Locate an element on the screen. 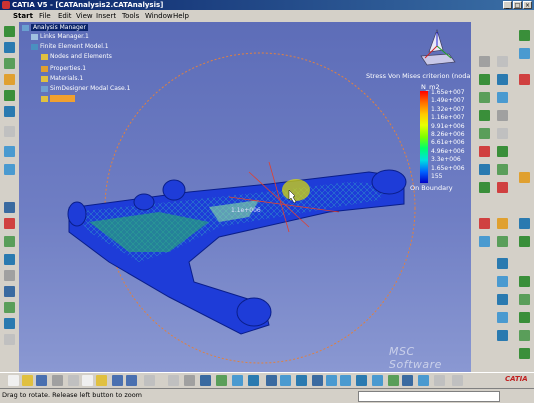  copy-icon is located at coordinates (87, 380).